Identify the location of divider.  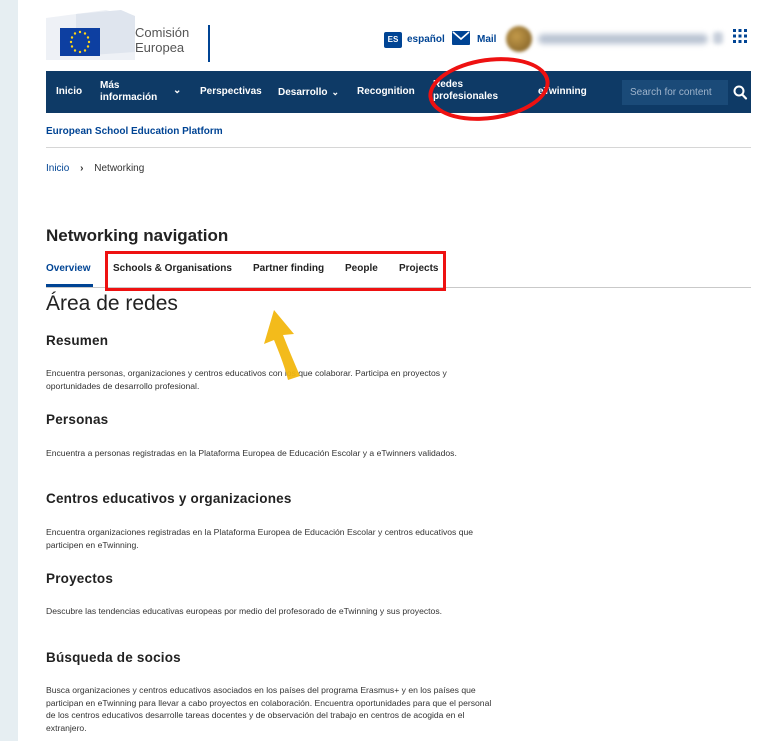
(398, 147).